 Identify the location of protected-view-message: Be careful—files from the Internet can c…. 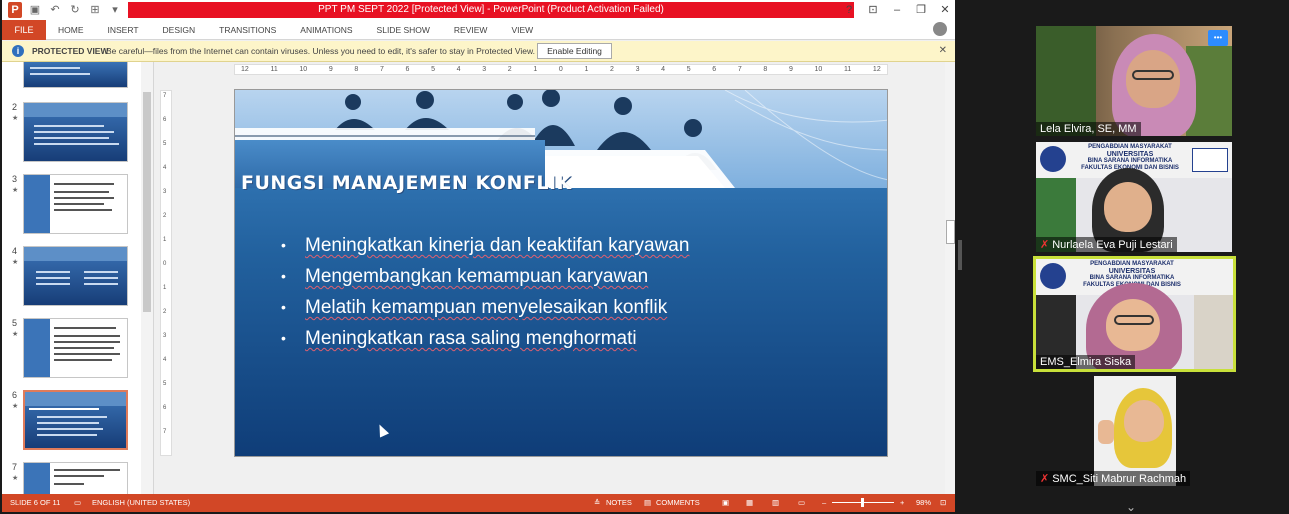
(321, 51).